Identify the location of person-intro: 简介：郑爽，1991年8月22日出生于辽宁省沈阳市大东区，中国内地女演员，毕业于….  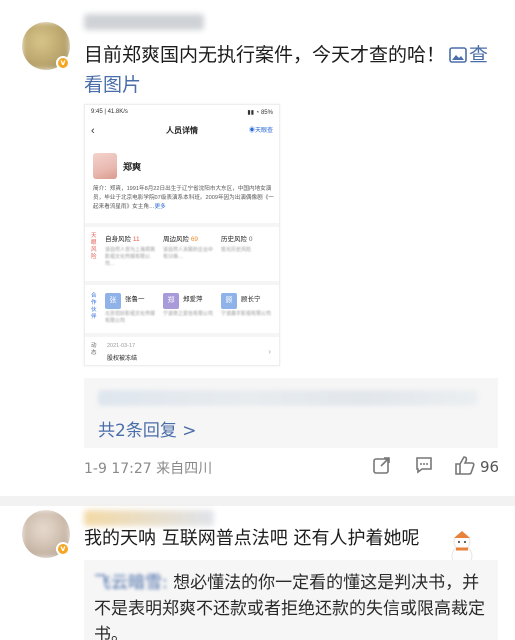
(184, 198).